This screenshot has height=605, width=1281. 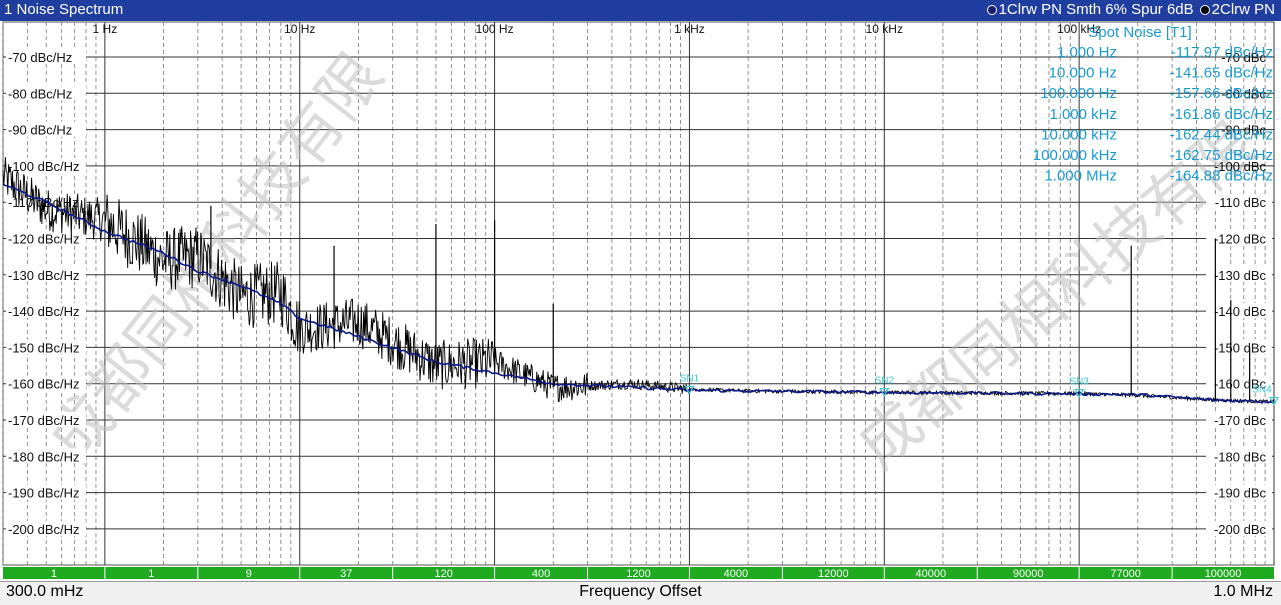 I want to click on range-bar-label: 400, so click(x=541, y=574).